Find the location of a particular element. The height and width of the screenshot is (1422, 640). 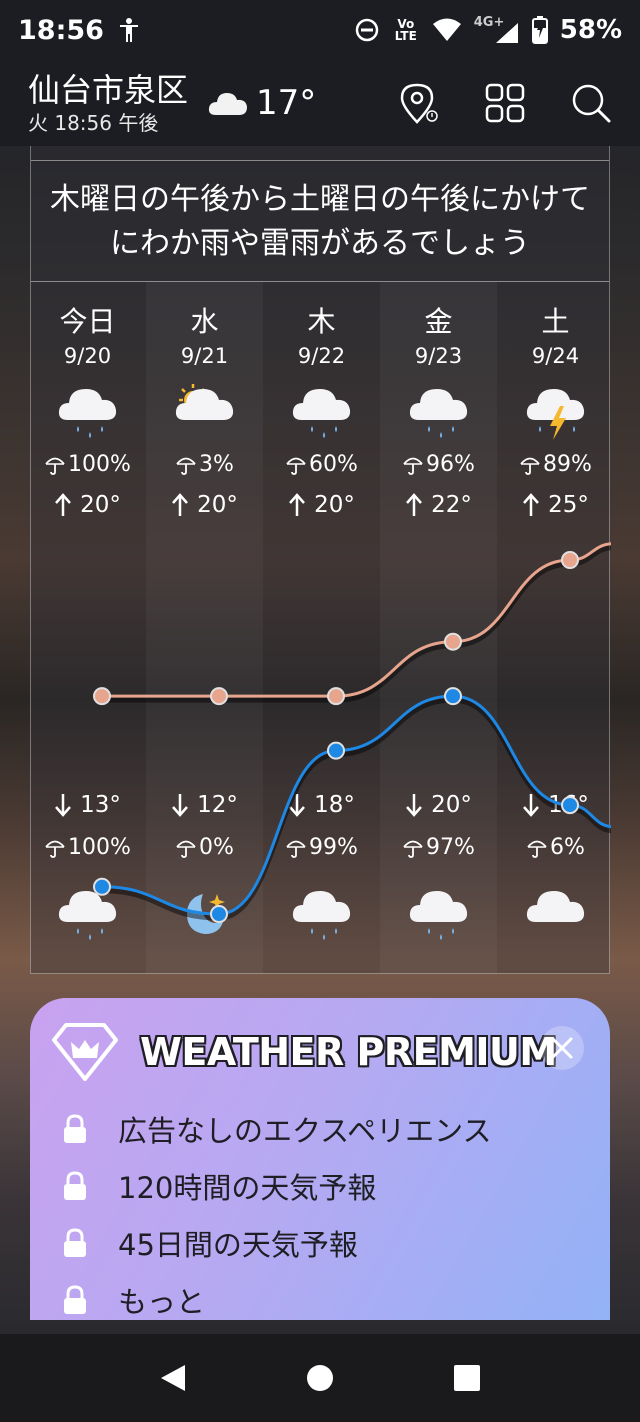

day-name: 水 is located at coordinates (204, 321).